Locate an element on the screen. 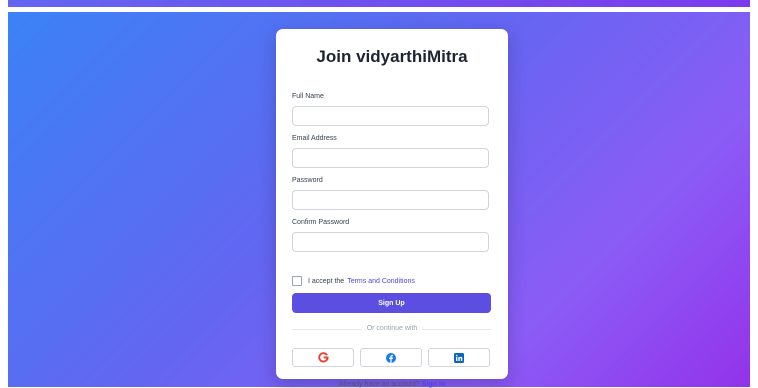  top-strip is located at coordinates (379, 3).